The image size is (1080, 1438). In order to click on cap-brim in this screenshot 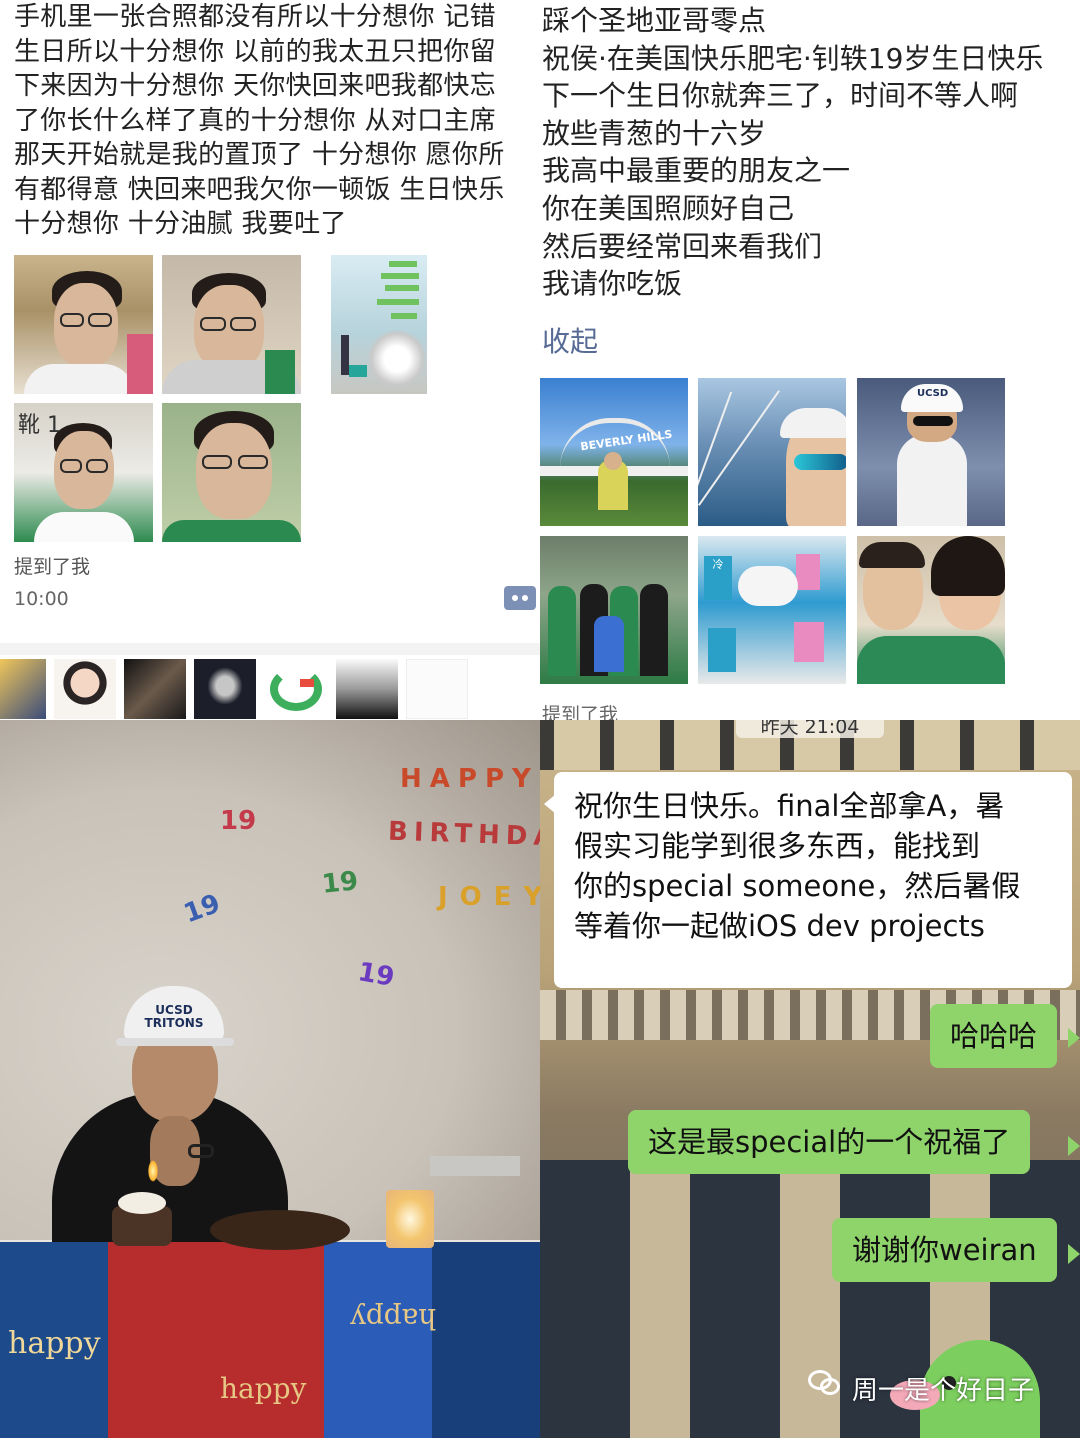, I will do `click(175, 1042)`.